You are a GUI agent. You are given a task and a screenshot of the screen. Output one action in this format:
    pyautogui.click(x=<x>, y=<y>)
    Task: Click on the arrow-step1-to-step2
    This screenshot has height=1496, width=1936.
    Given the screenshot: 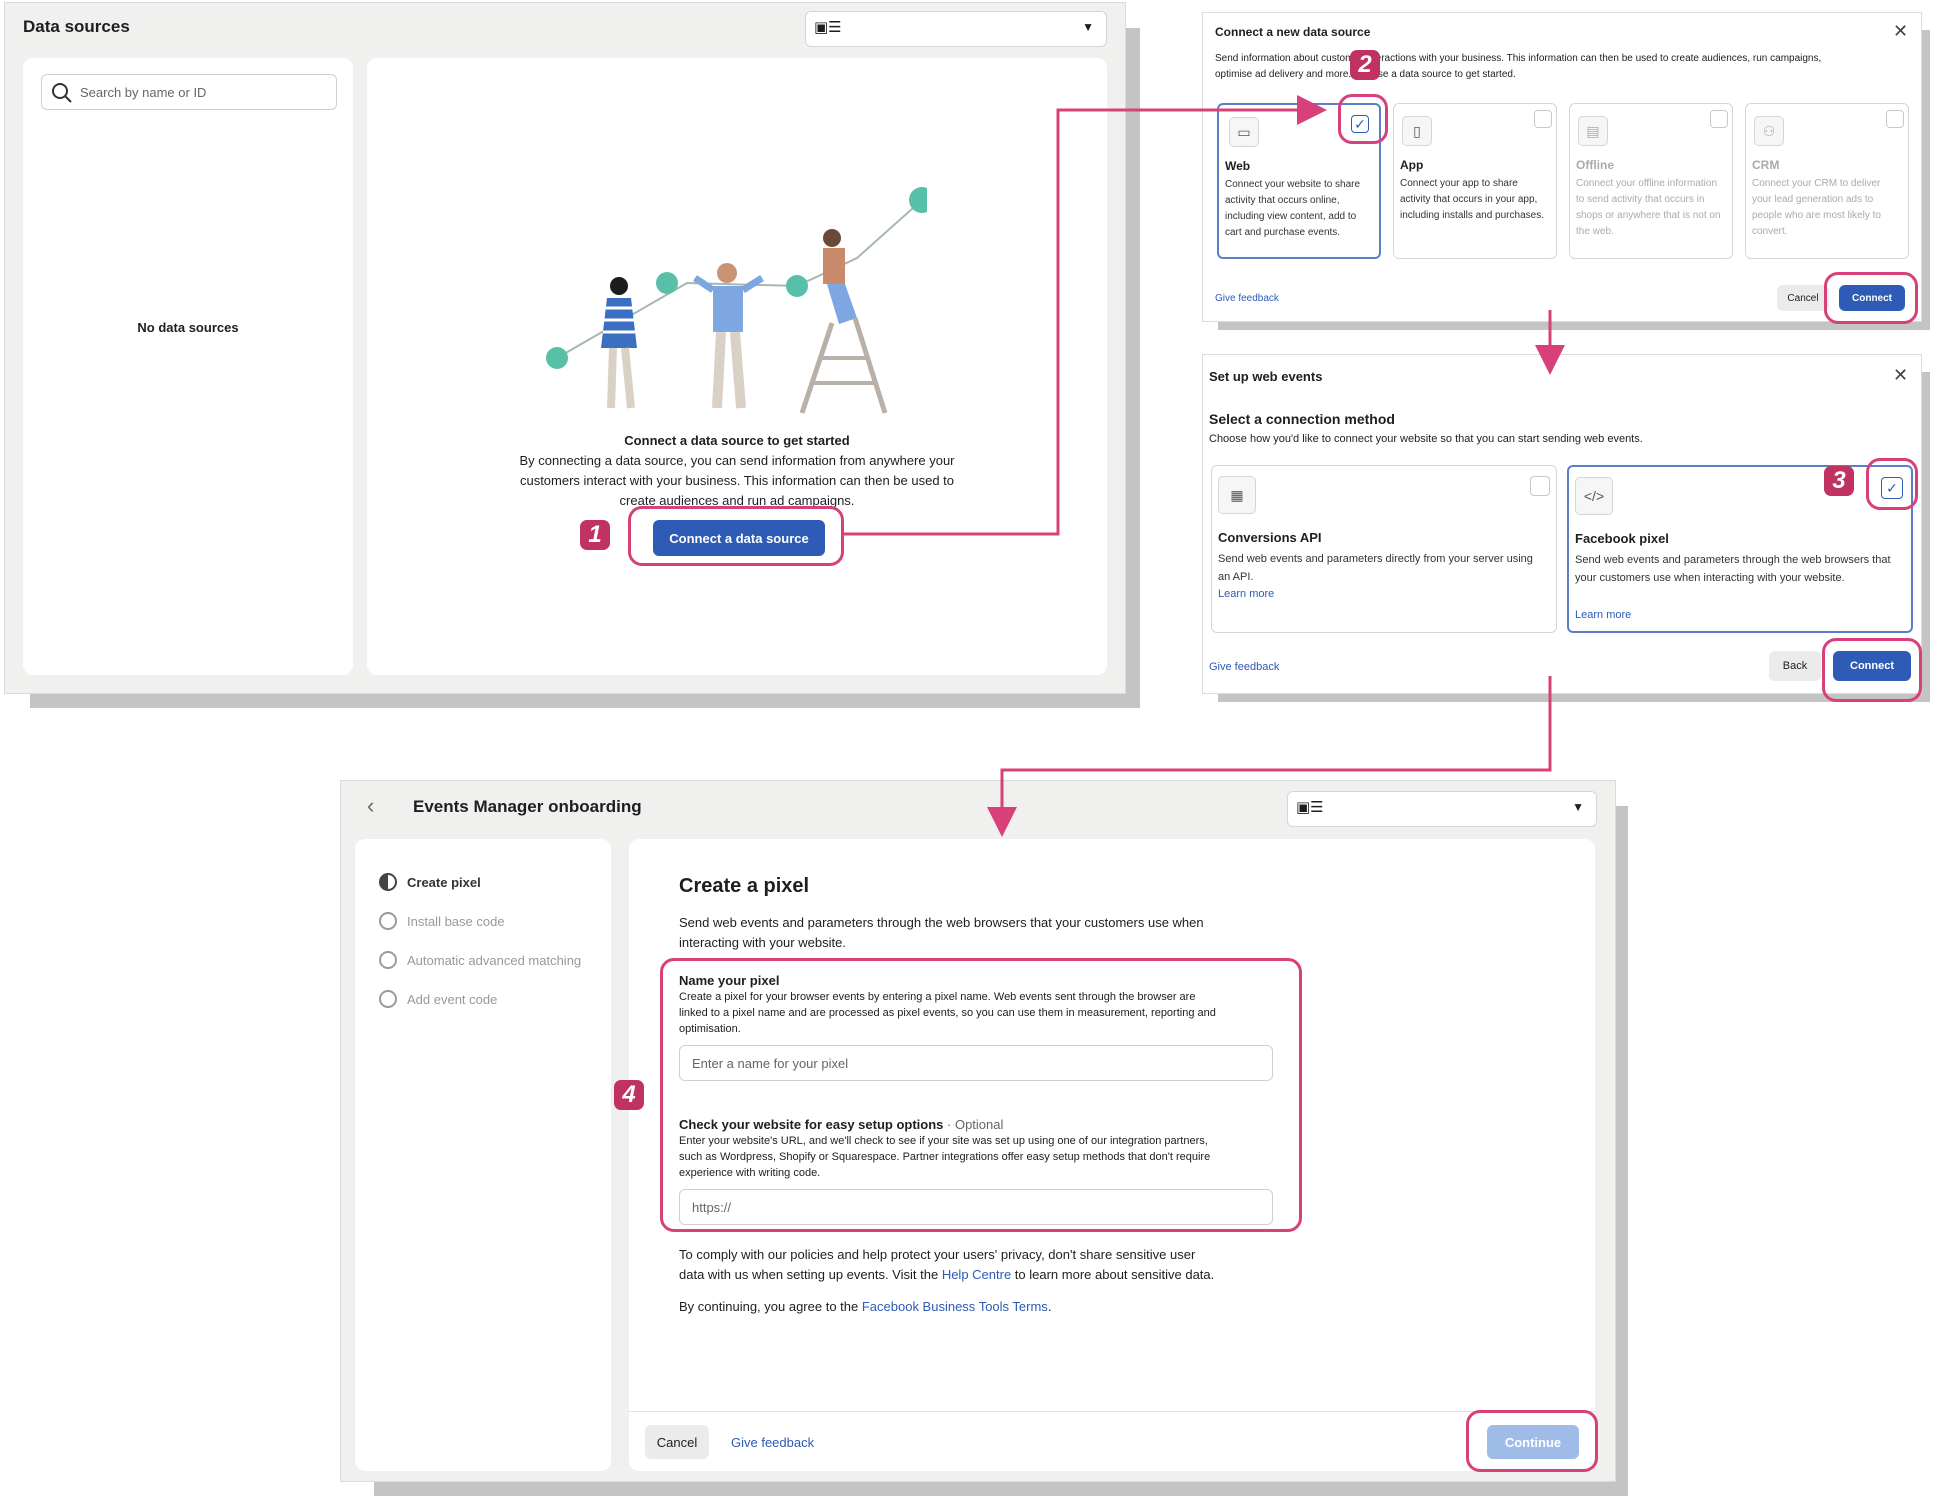 What is the action you would take?
    pyautogui.click(x=1085, y=315)
    